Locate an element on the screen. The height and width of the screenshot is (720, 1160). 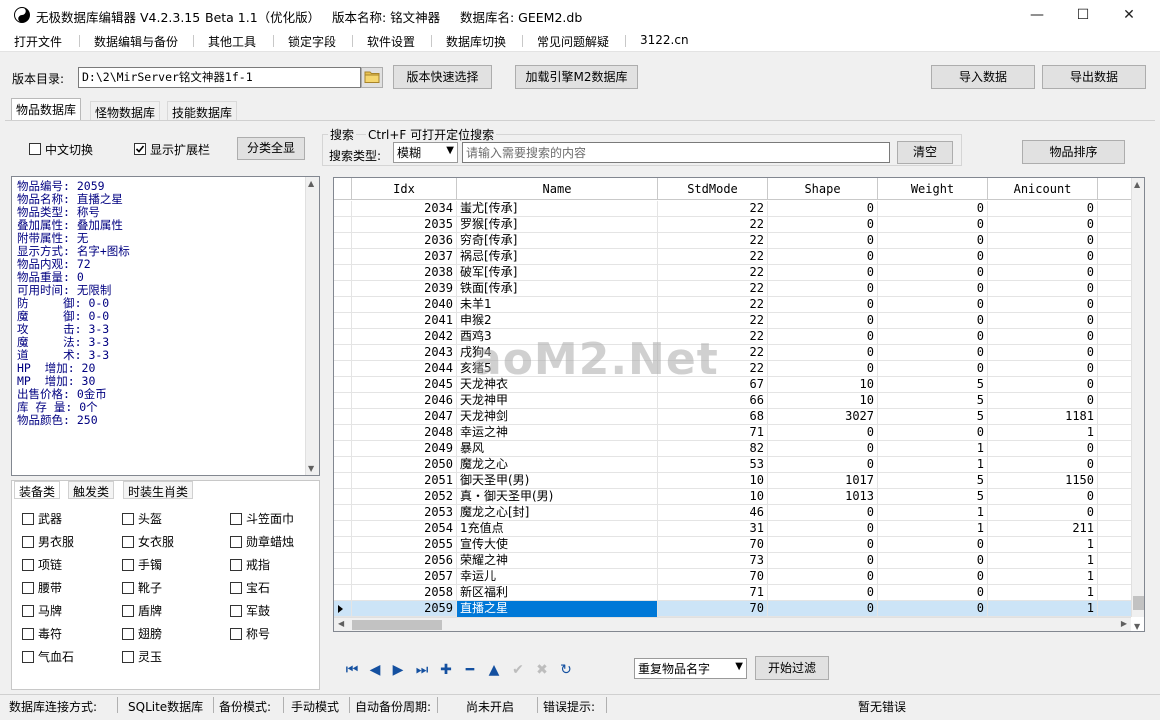
category-checkbox: 军鼓 is located at coordinates (250, 610).